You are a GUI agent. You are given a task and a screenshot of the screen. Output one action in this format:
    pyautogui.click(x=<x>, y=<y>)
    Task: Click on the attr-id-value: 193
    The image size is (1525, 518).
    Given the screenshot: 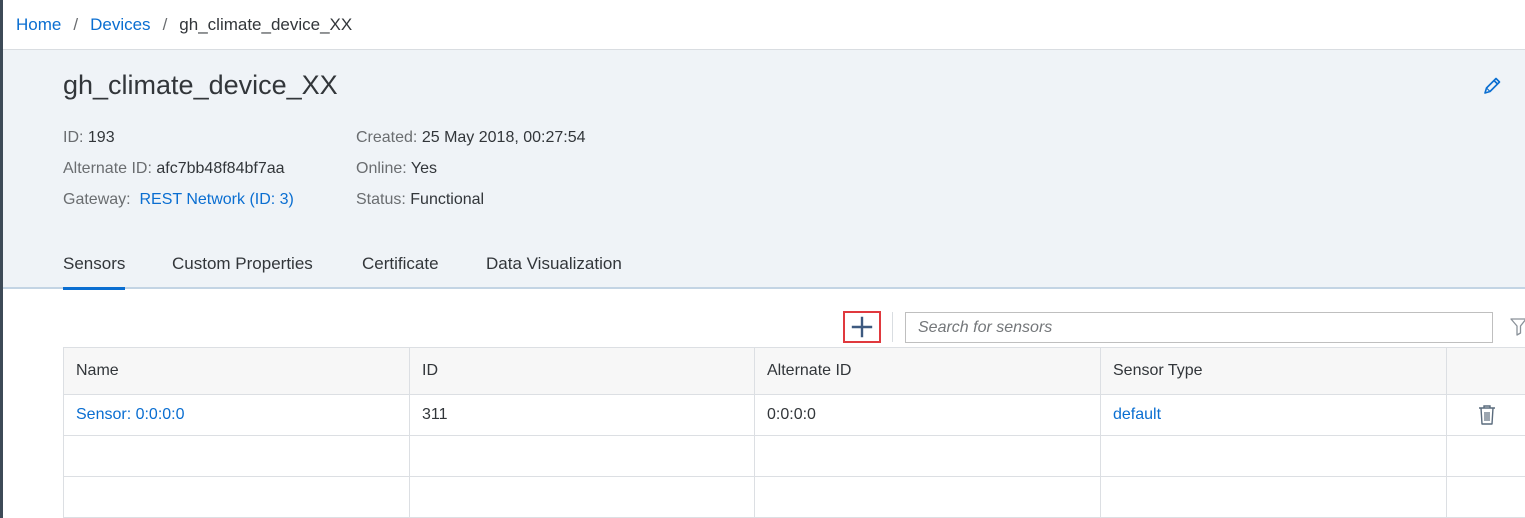 What is the action you would take?
    pyautogui.click(x=101, y=137)
    